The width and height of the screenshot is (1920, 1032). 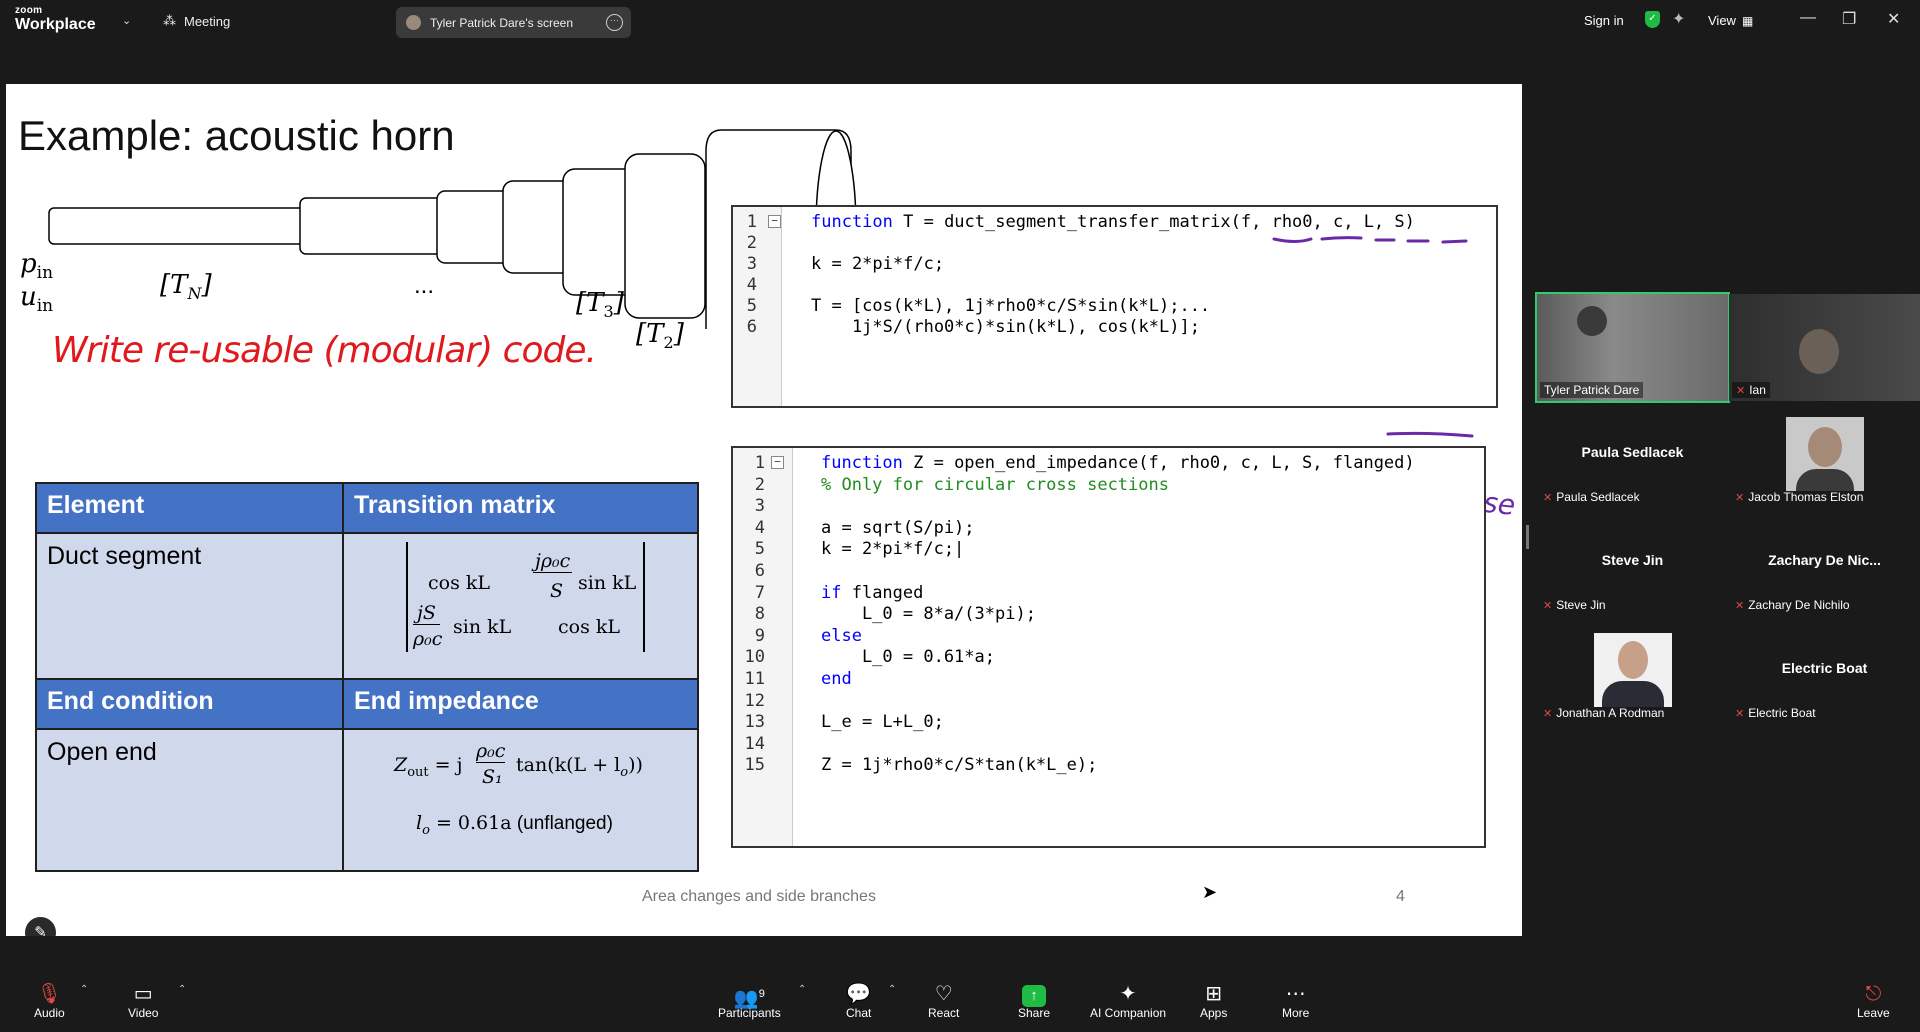 What do you see at coordinates (754, 657) in the screenshot?
I see `line-number: 10` at bounding box center [754, 657].